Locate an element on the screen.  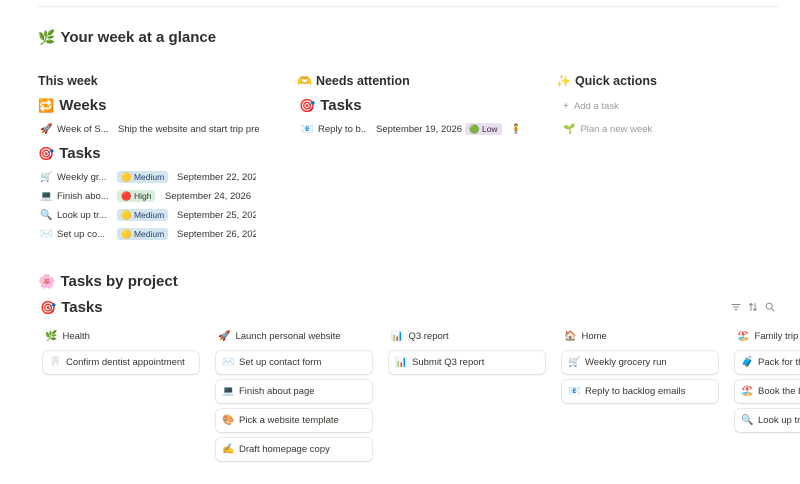
attention-tasks-database-title: 🎯 Tasks is located at coordinates (330, 105).